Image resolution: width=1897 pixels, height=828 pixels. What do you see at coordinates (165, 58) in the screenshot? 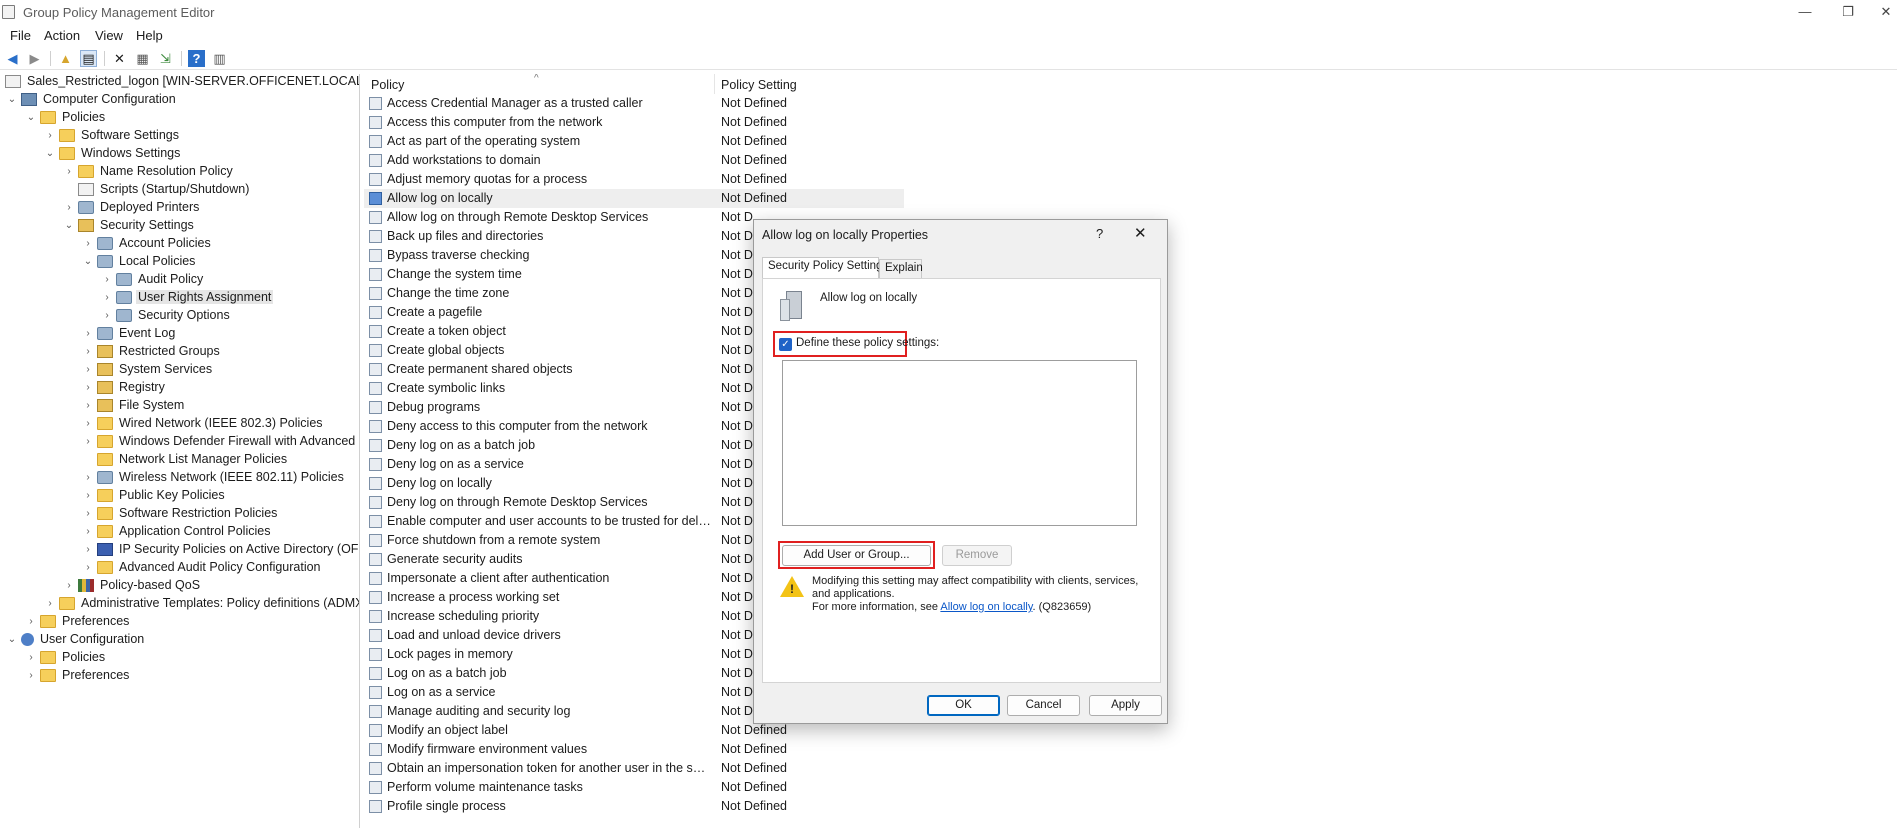
I see `export-list-icon: ⇲` at bounding box center [165, 58].